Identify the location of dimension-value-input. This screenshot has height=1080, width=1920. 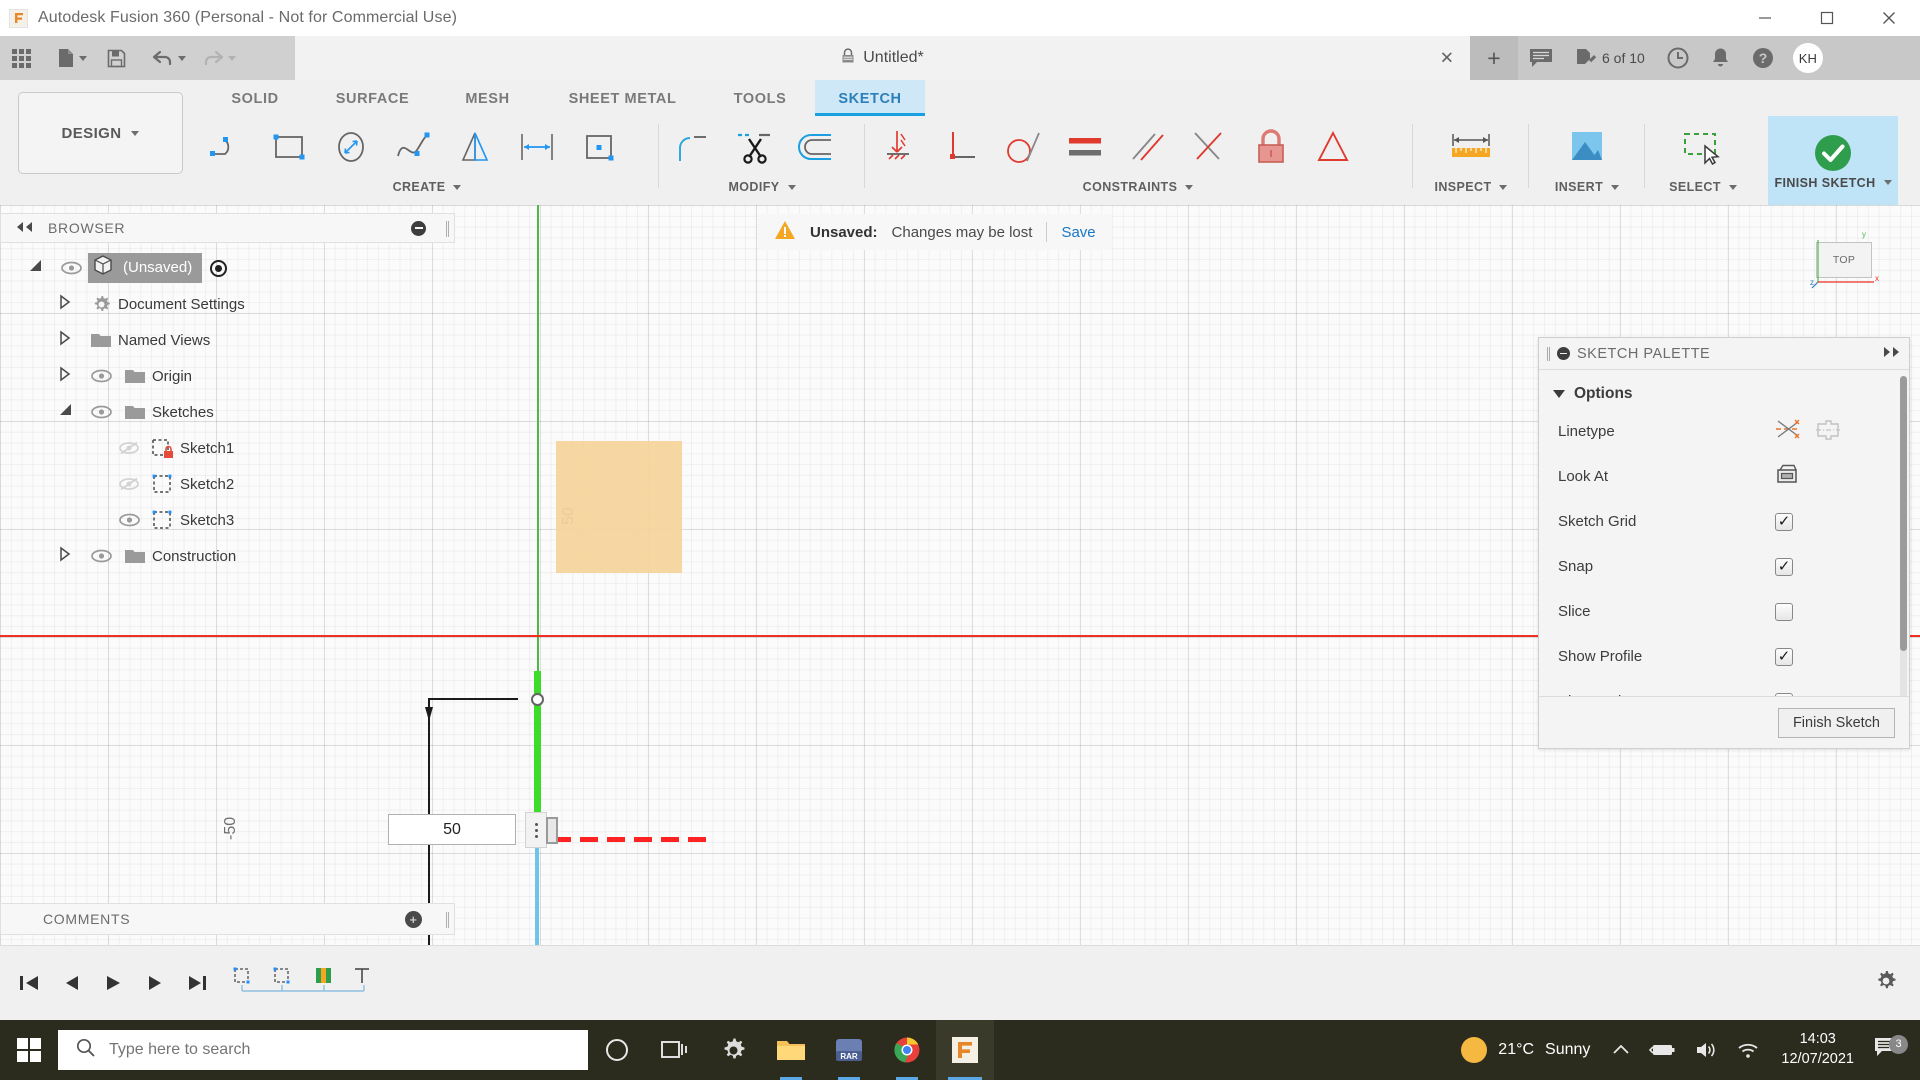
(452, 829).